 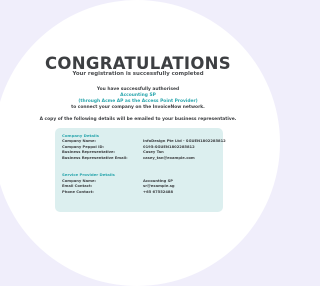 I want to click on sp-phone-label: Phone Contact:, so click(x=78, y=191).